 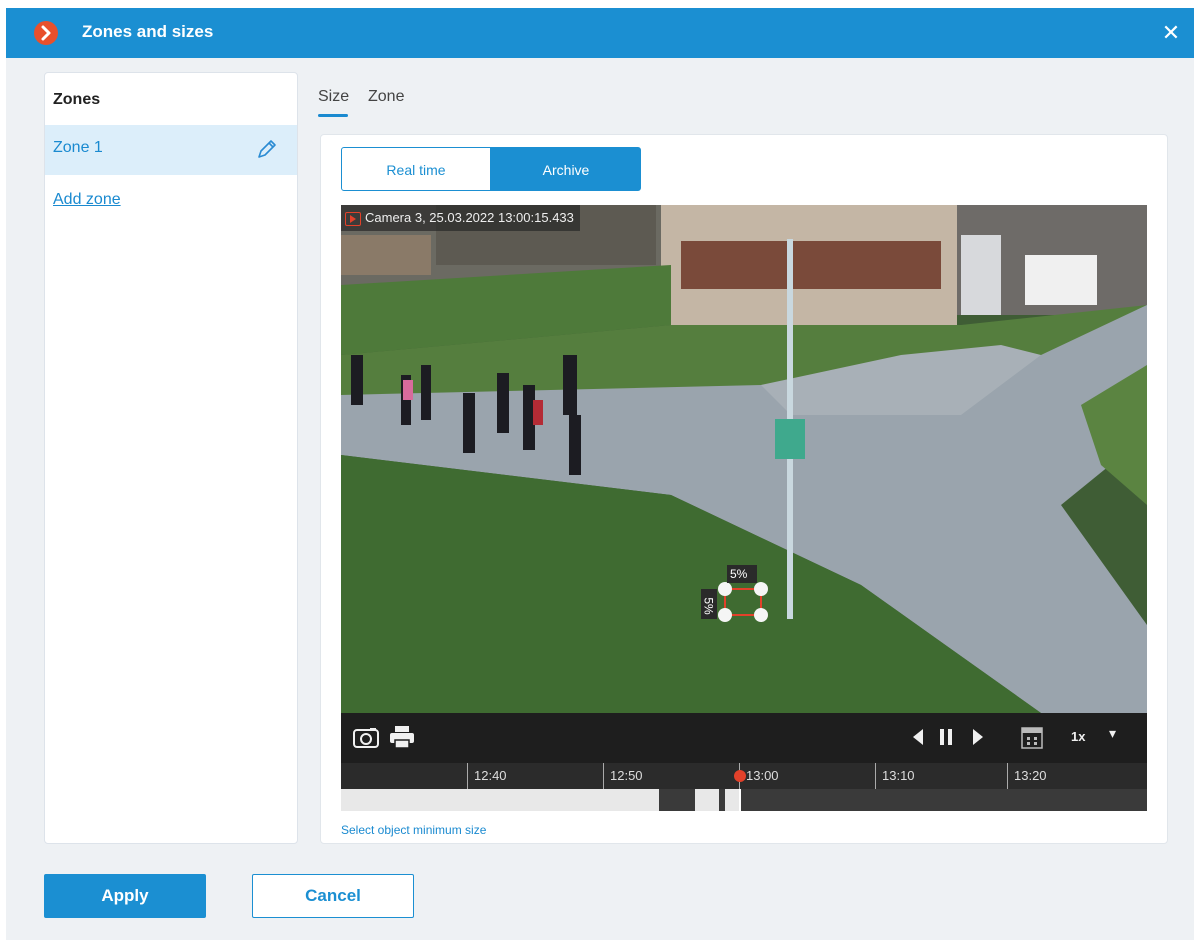 What do you see at coordinates (1078, 736) in the screenshot?
I see `speed-select: 1x` at bounding box center [1078, 736].